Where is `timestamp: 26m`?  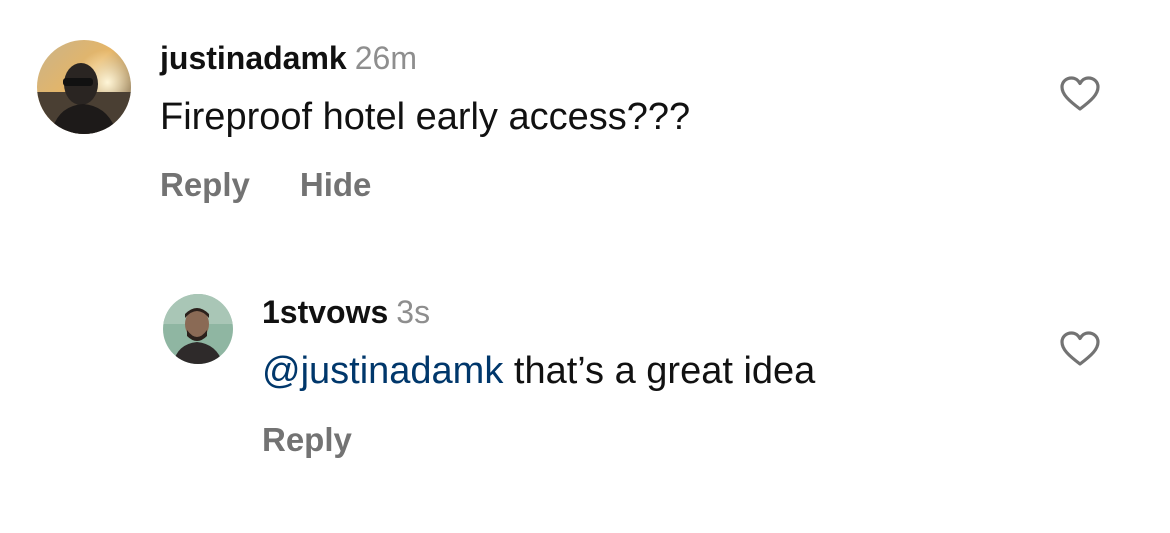
timestamp: 26m is located at coordinates (385, 58).